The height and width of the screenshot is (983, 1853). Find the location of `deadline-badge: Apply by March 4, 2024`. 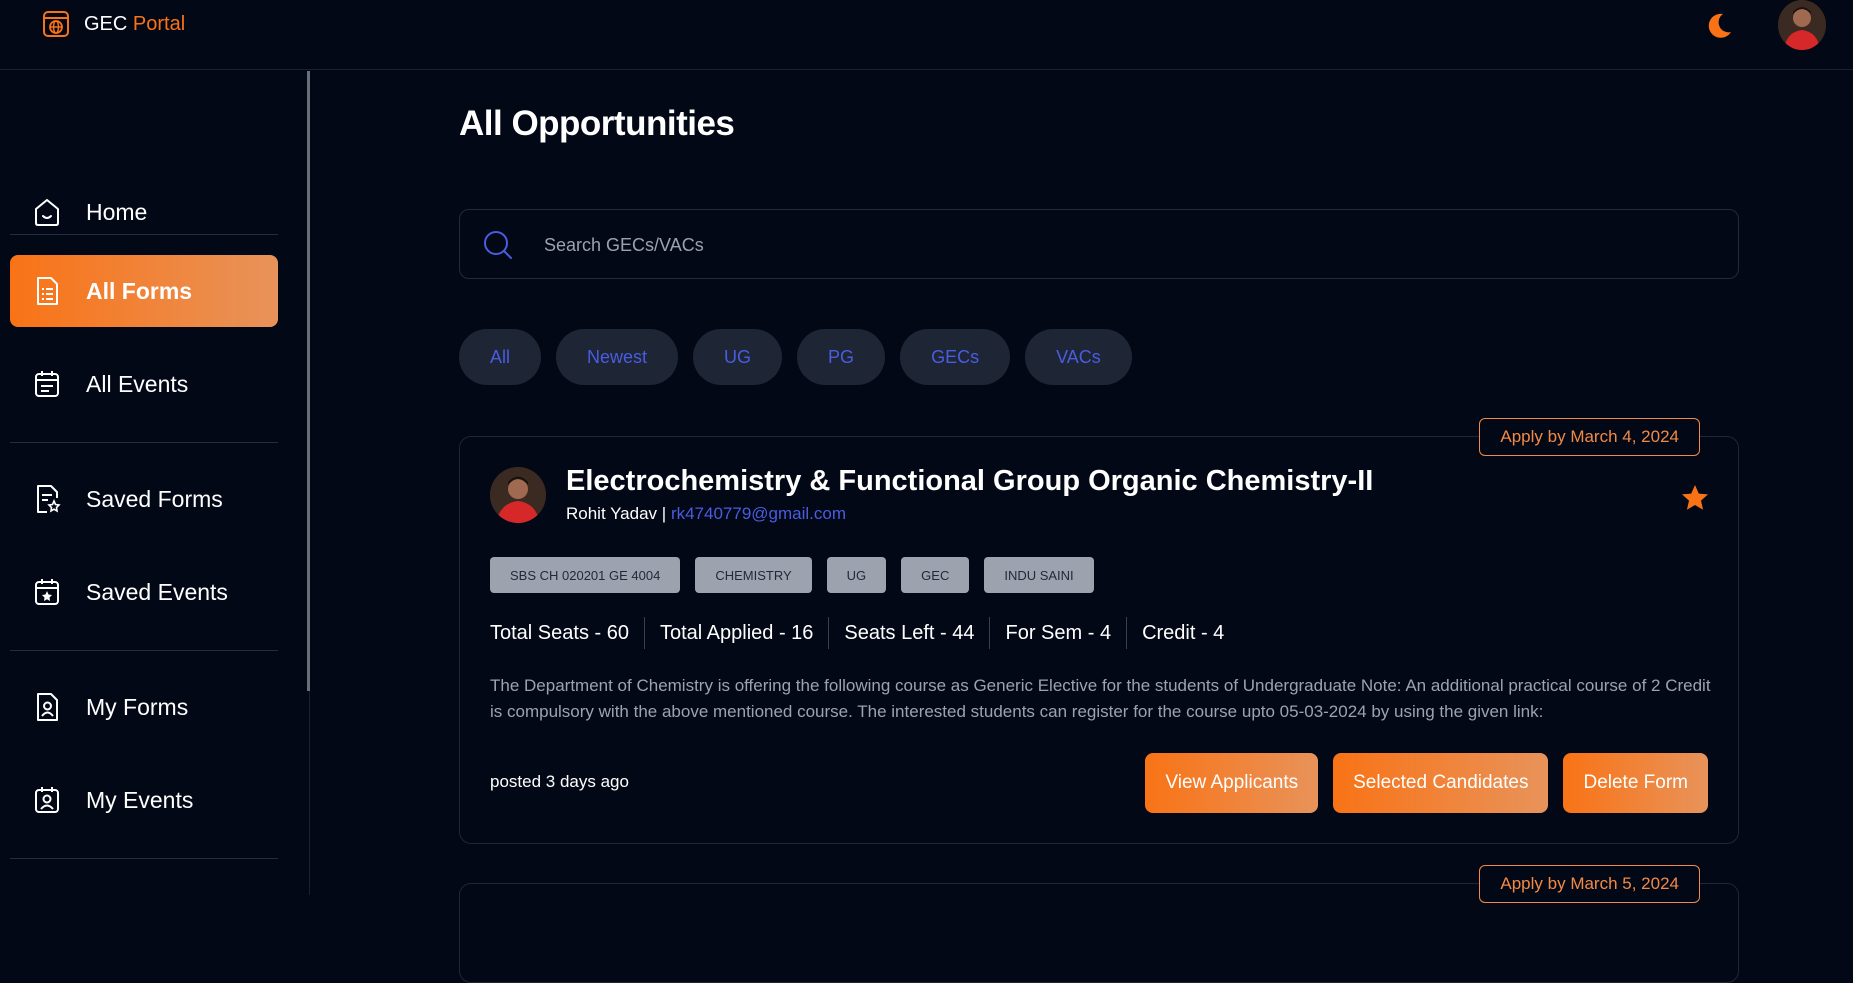

deadline-badge: Apply by March 4, 2024 is located at coordinates (1589, 437).